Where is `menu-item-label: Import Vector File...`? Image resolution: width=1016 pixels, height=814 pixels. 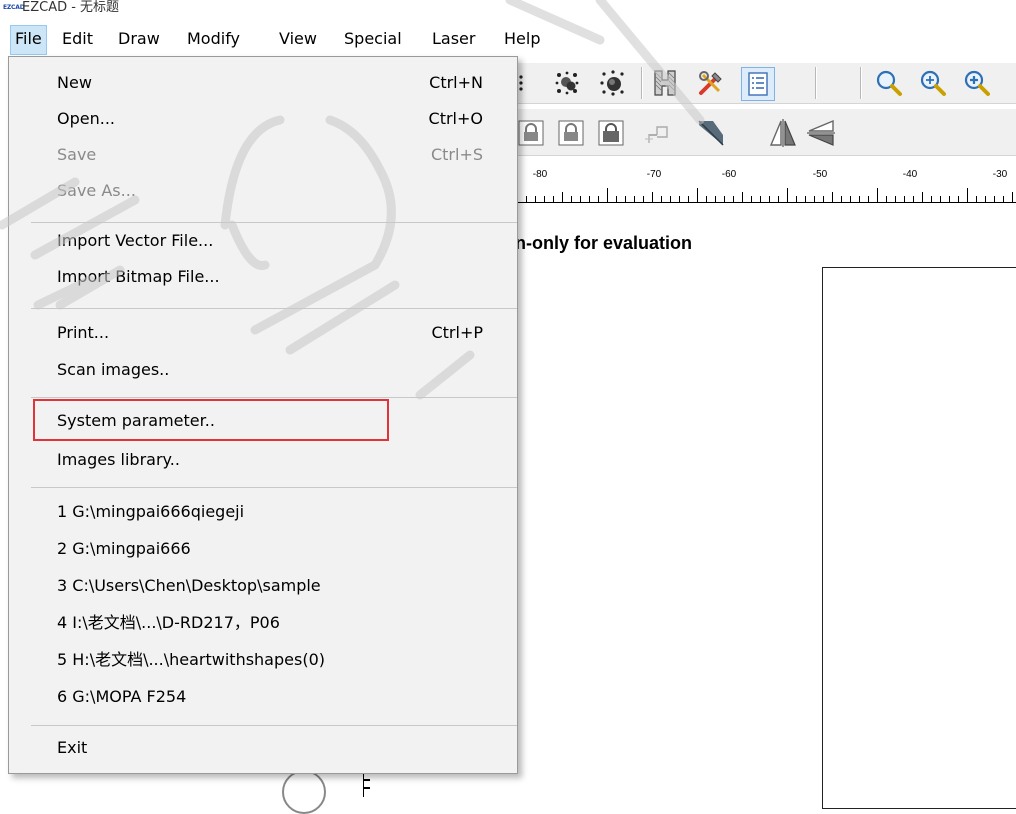 menu-item-label: Import Vector File... is located at coordinates (135, 240).